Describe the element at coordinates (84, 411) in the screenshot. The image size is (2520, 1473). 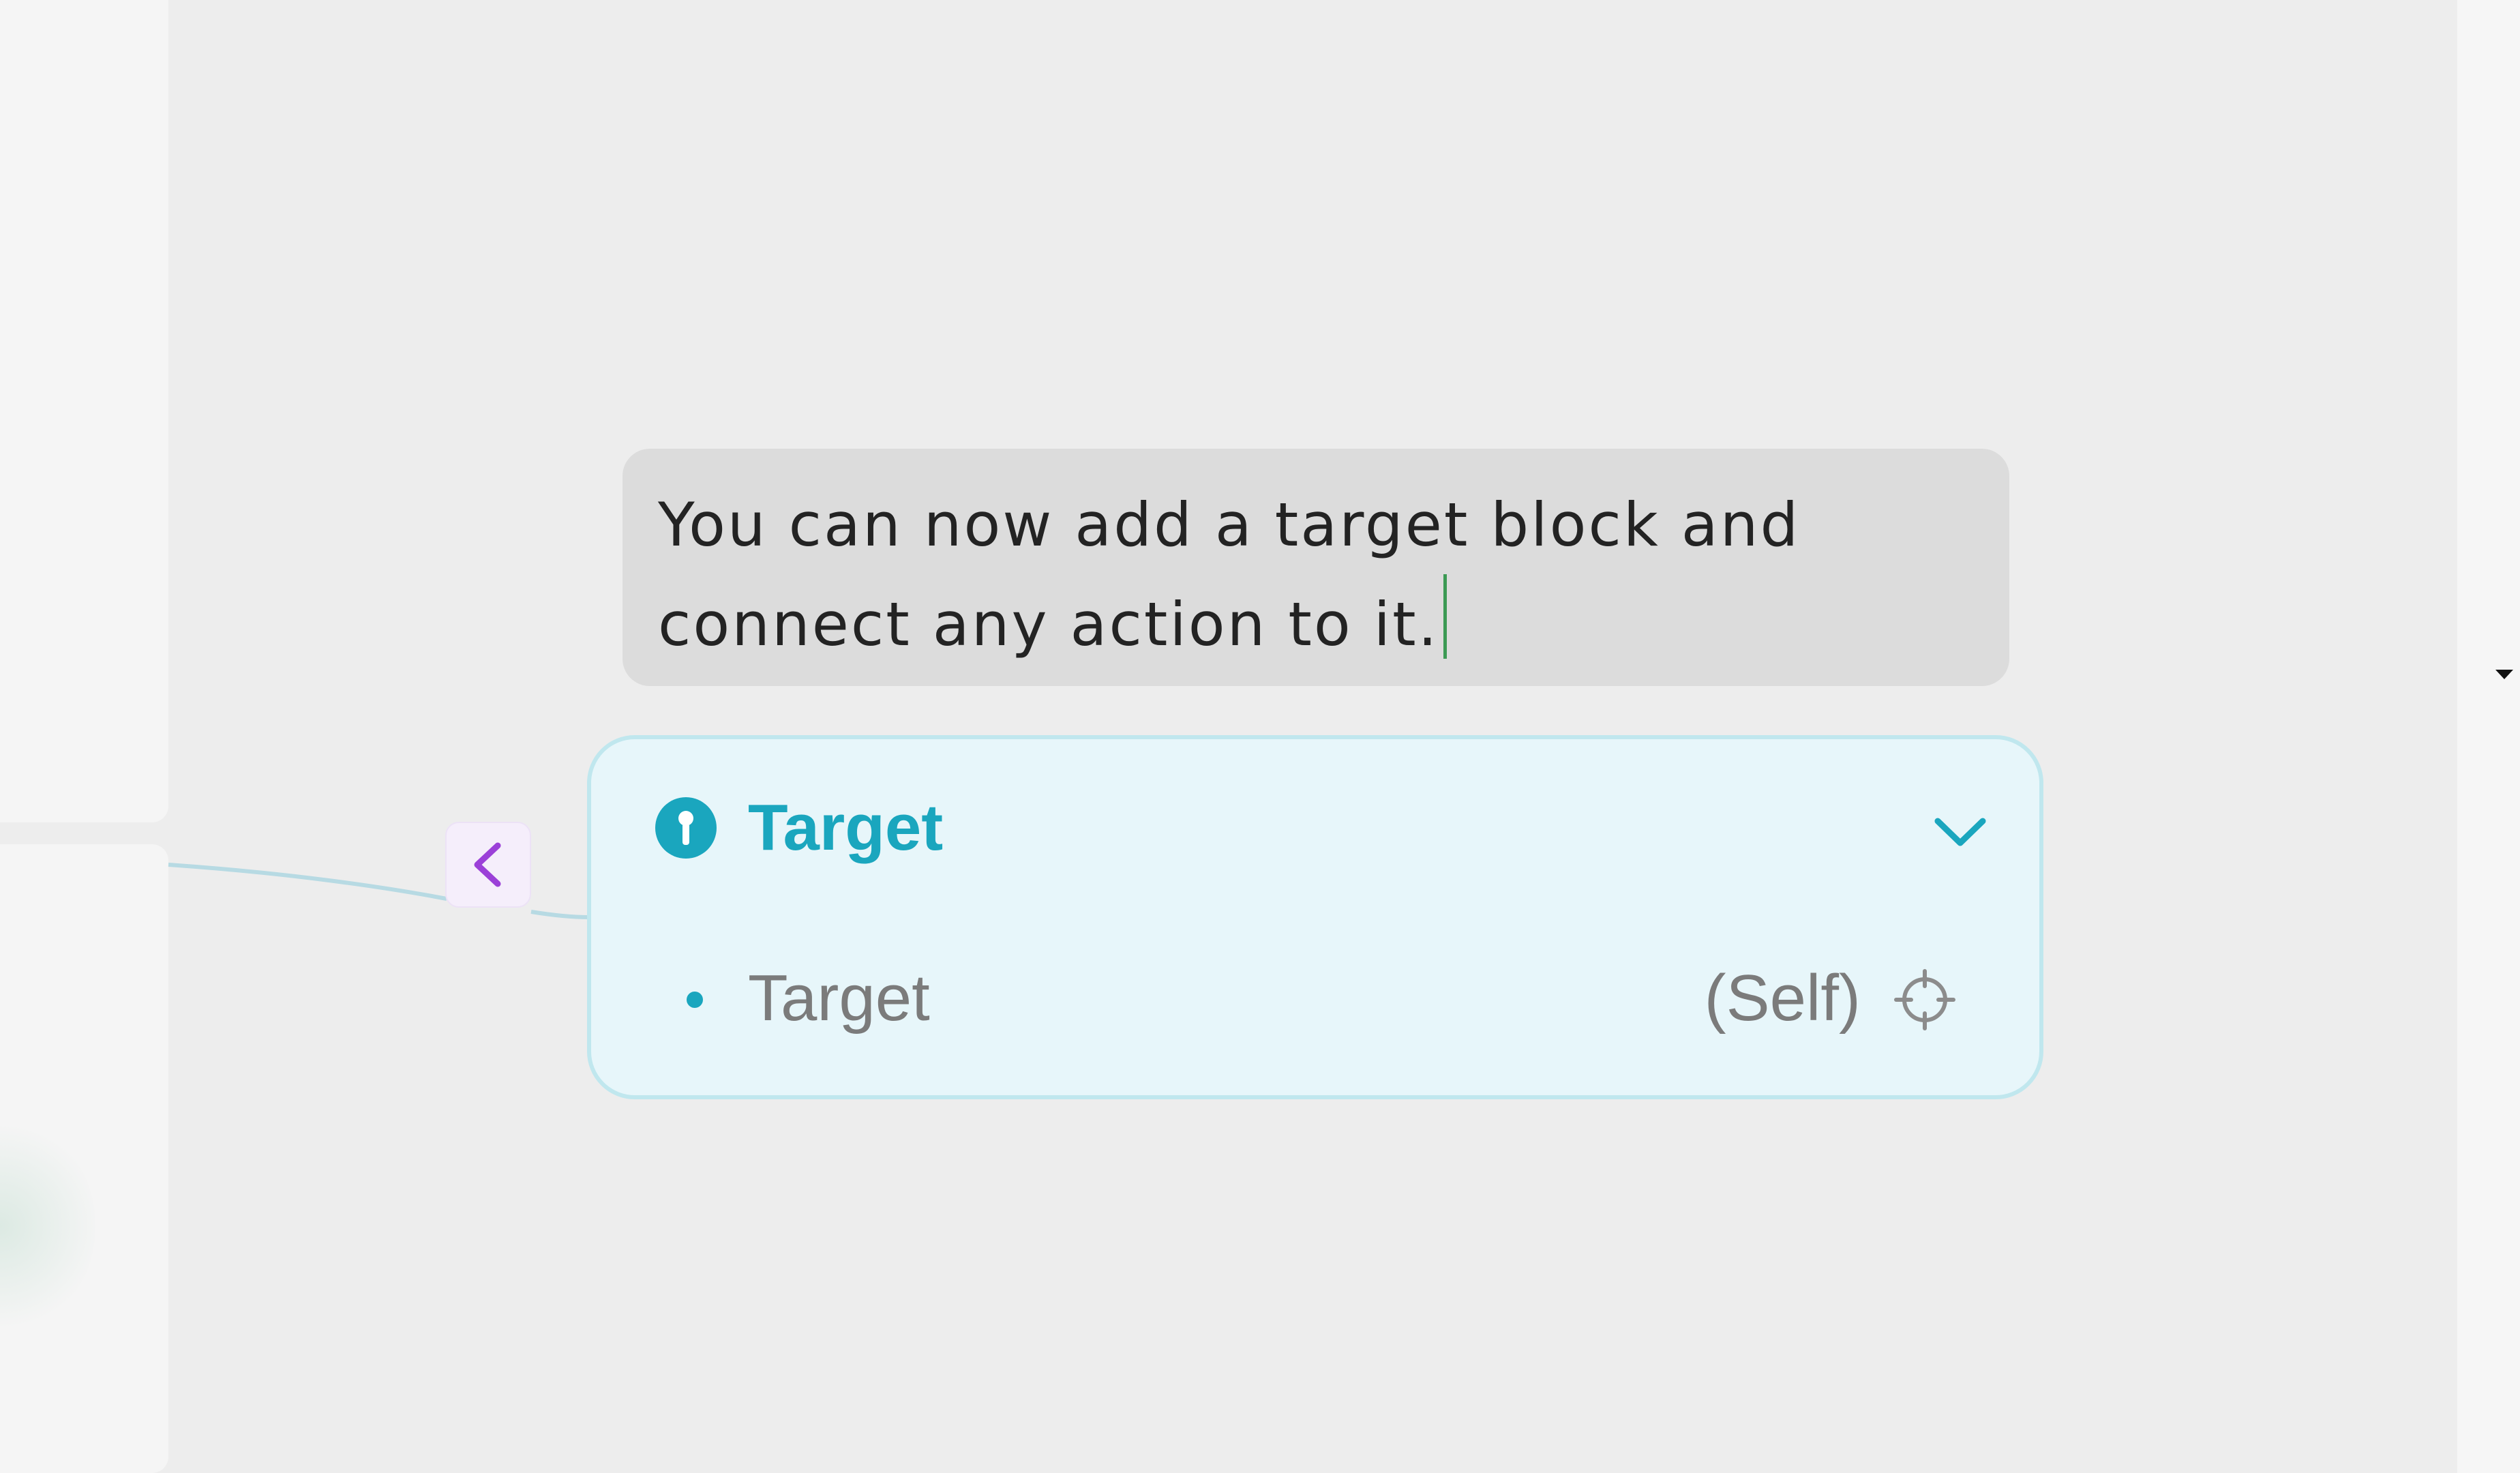
I see `left-panel-upper` at that location.